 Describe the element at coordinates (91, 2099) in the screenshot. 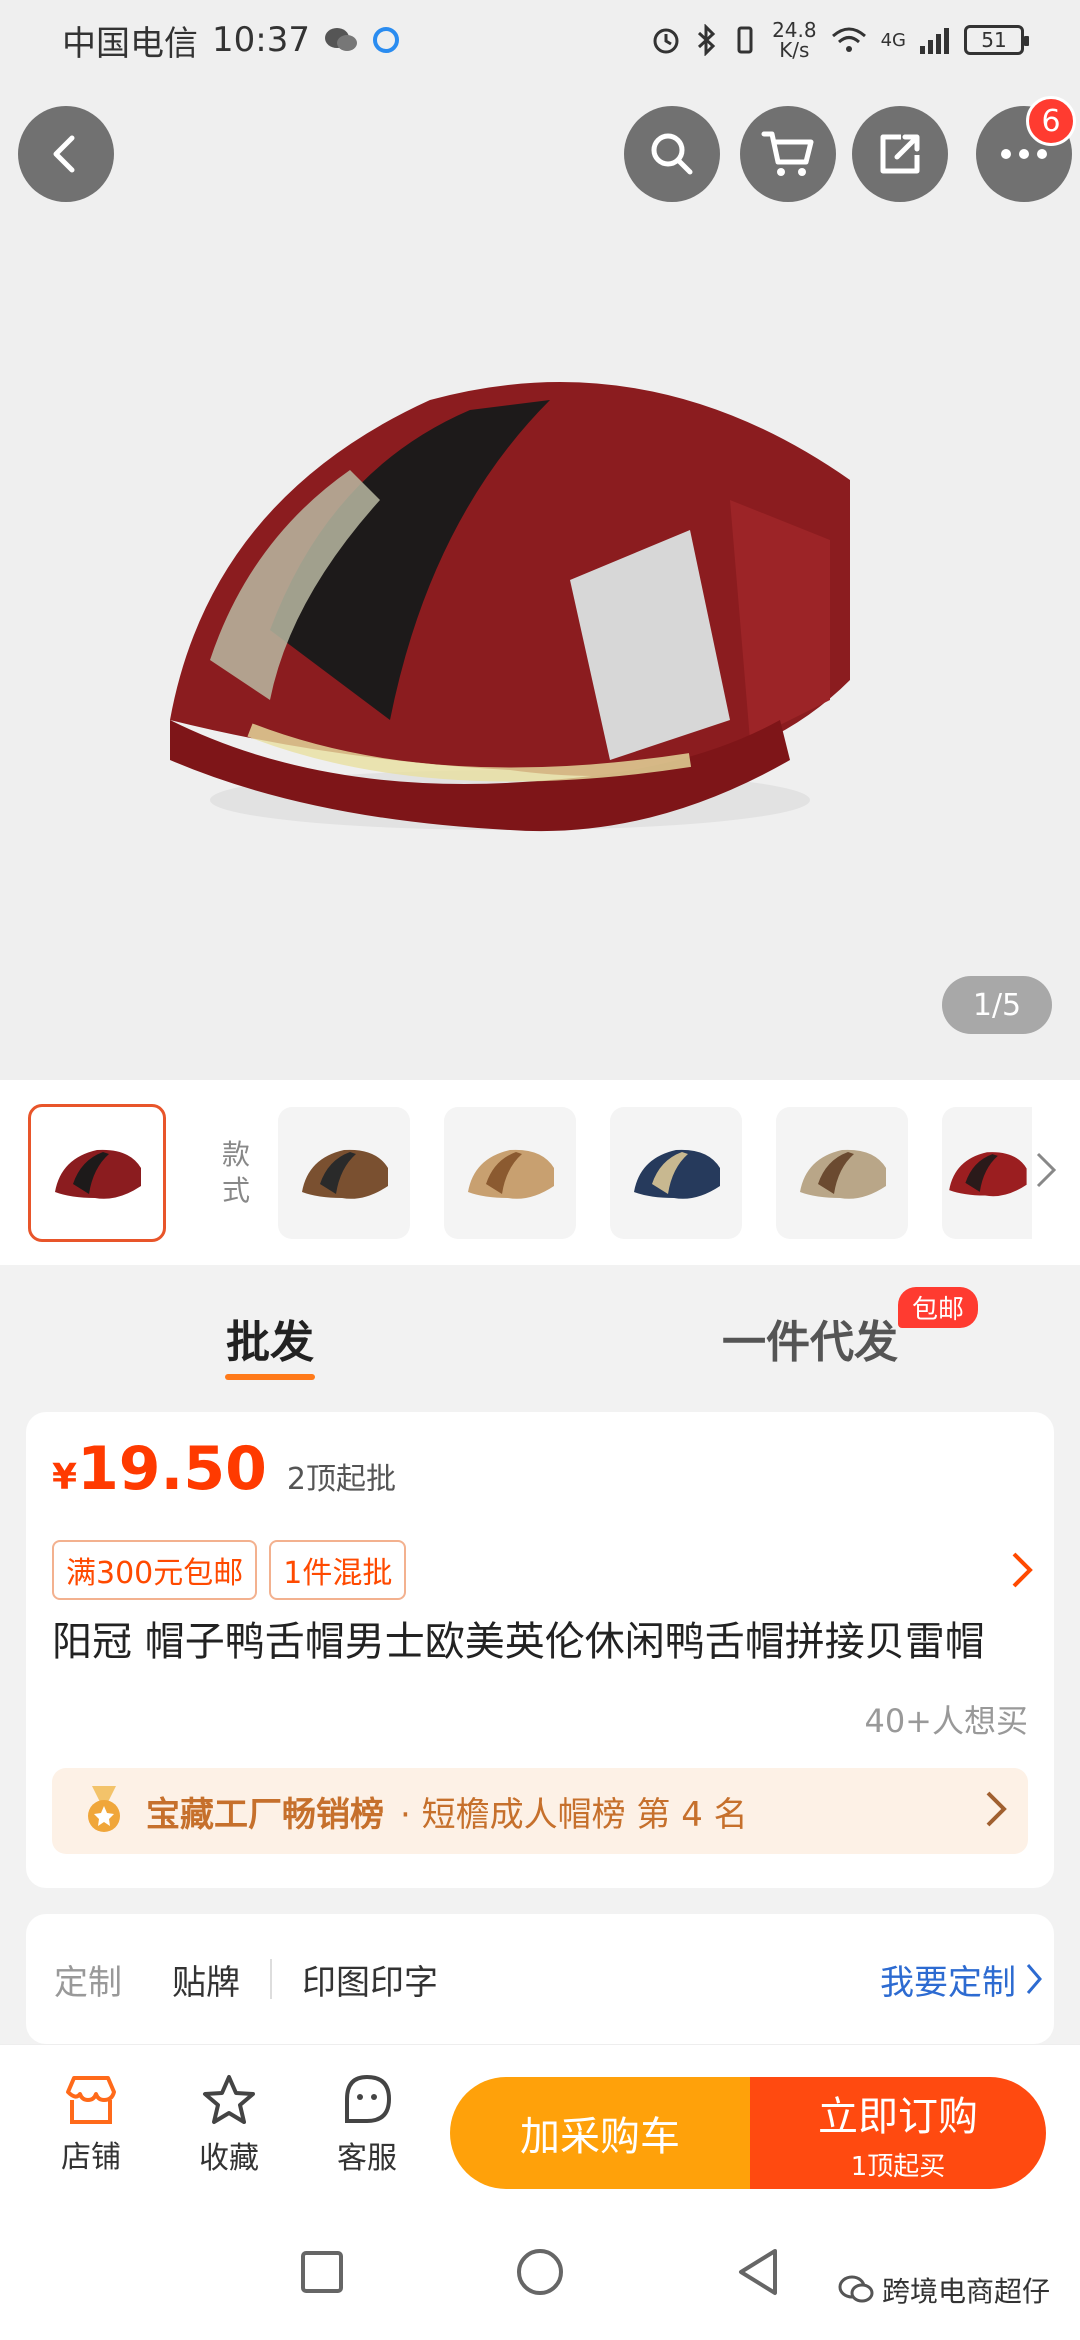

I see `shop-icon` at that location.